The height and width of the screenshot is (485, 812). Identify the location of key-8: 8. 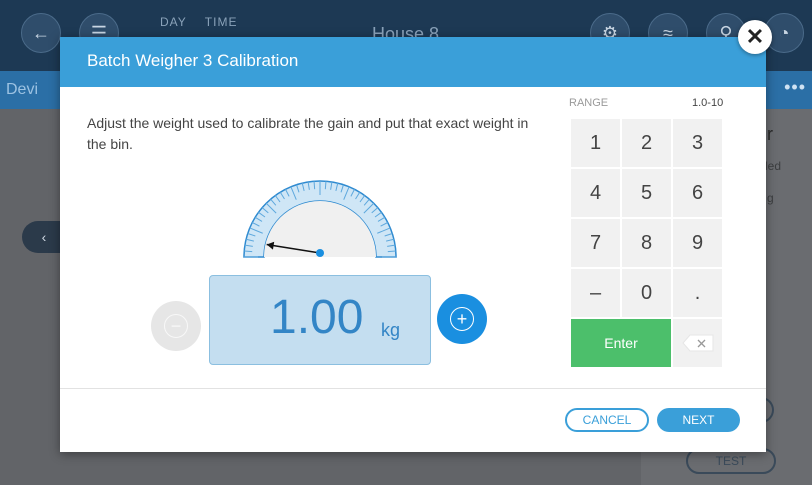
(646, 243).